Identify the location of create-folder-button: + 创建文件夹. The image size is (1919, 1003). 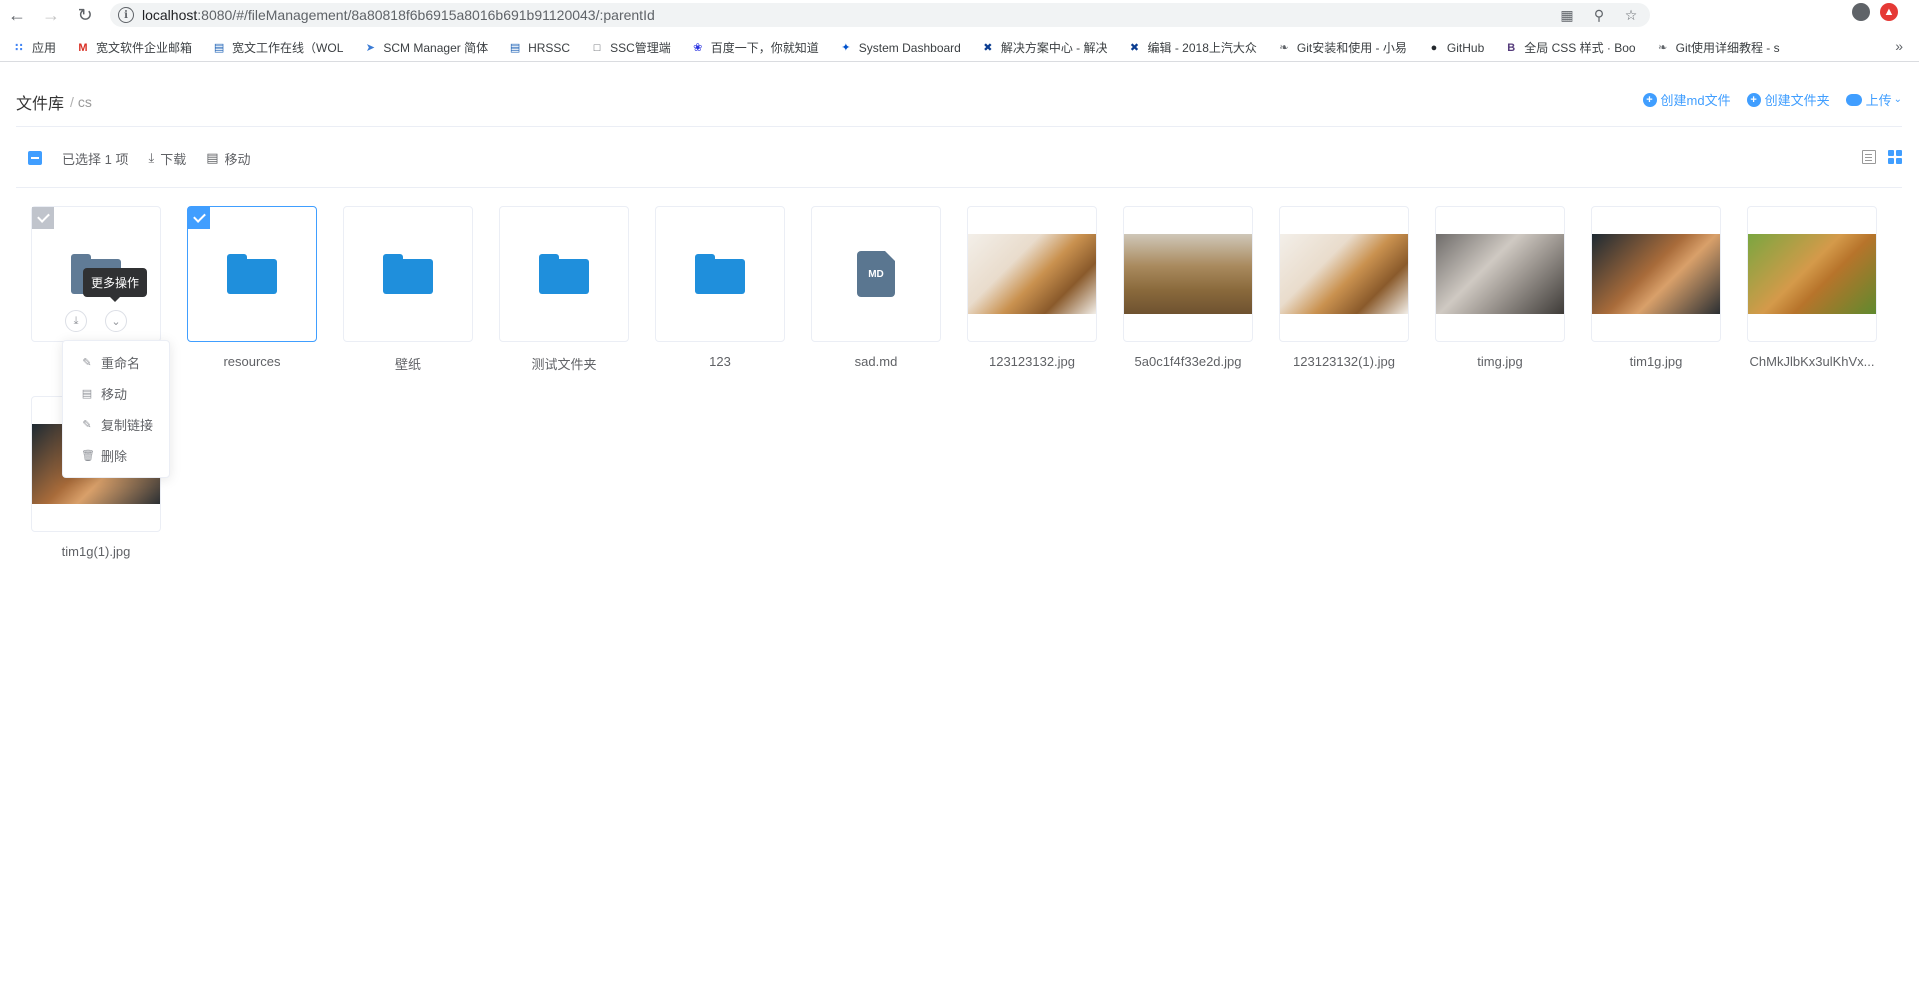
(1788, 99).